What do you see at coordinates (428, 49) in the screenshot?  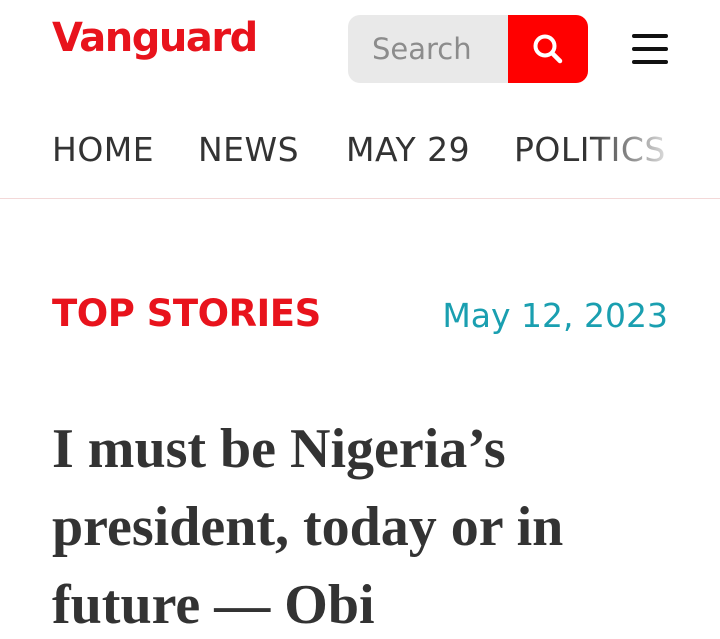 I see `search-input` at bounding box center [428, 49].